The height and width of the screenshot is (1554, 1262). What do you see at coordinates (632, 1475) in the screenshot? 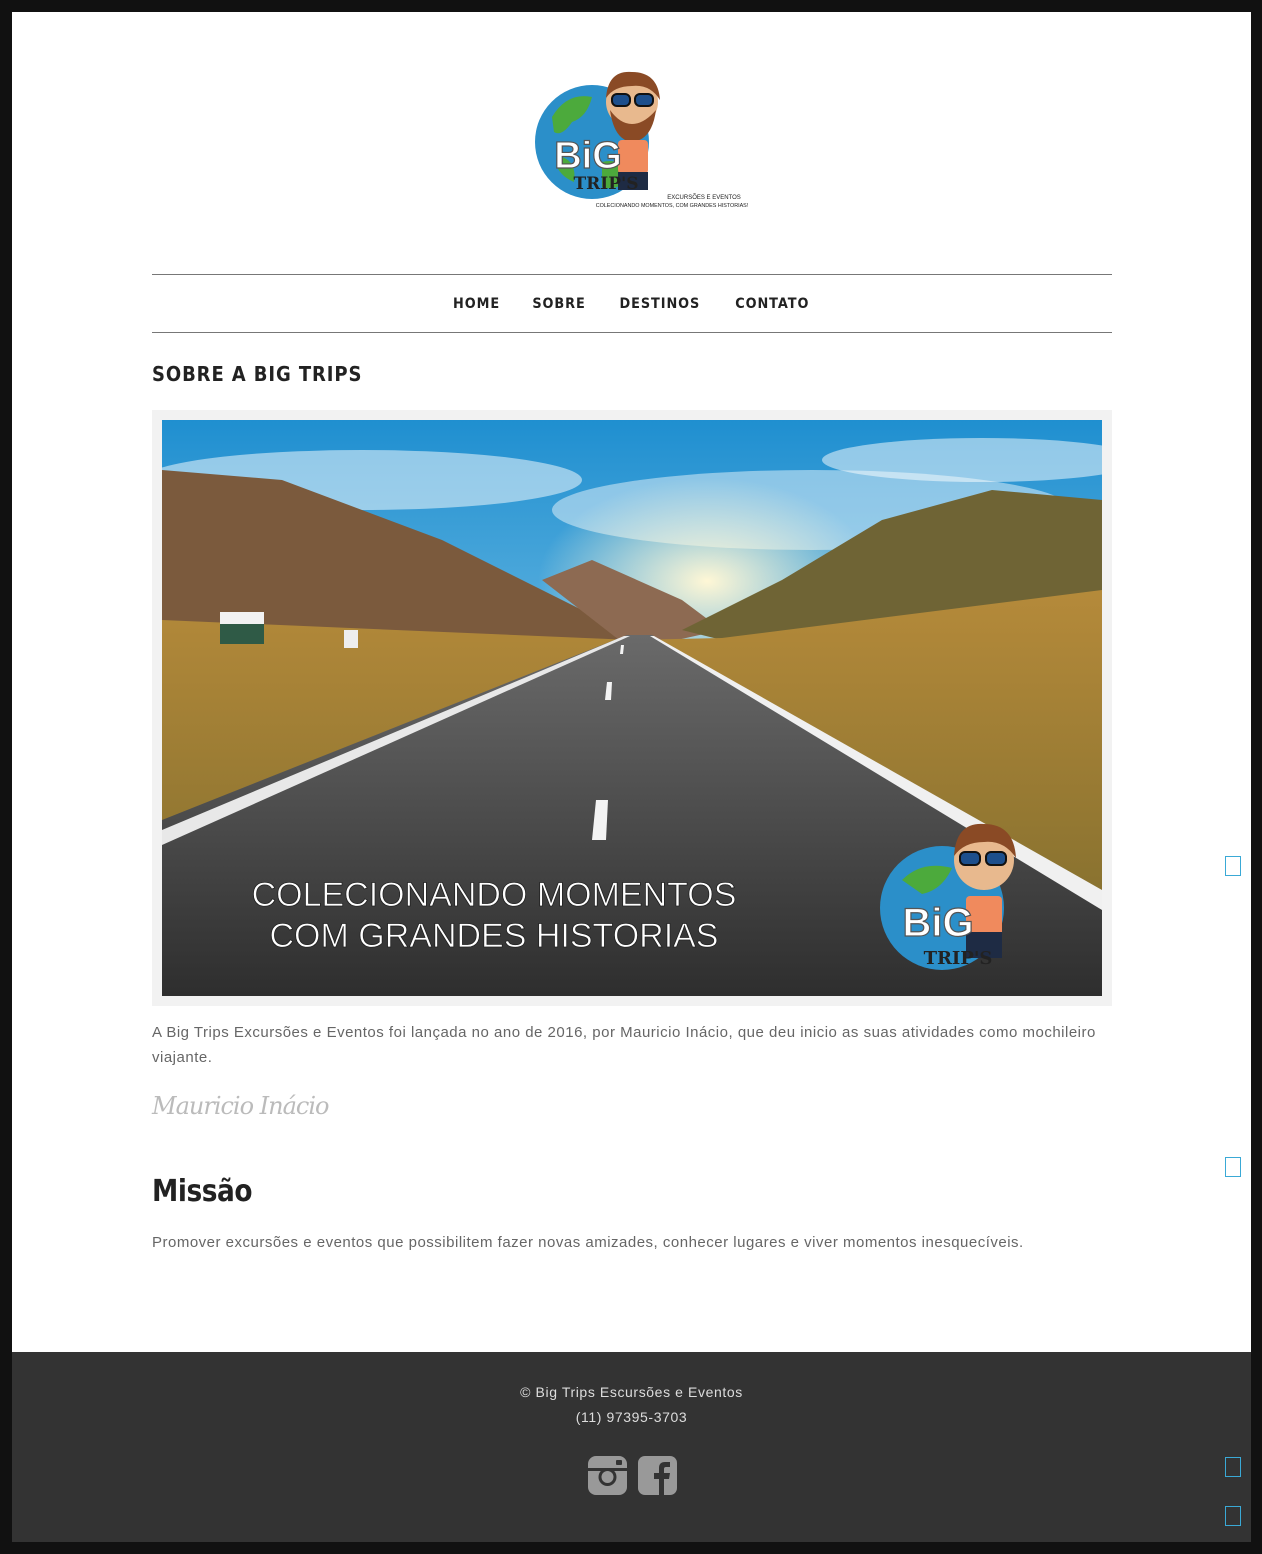
I see `social-links` at bounding box center [632, 1475].